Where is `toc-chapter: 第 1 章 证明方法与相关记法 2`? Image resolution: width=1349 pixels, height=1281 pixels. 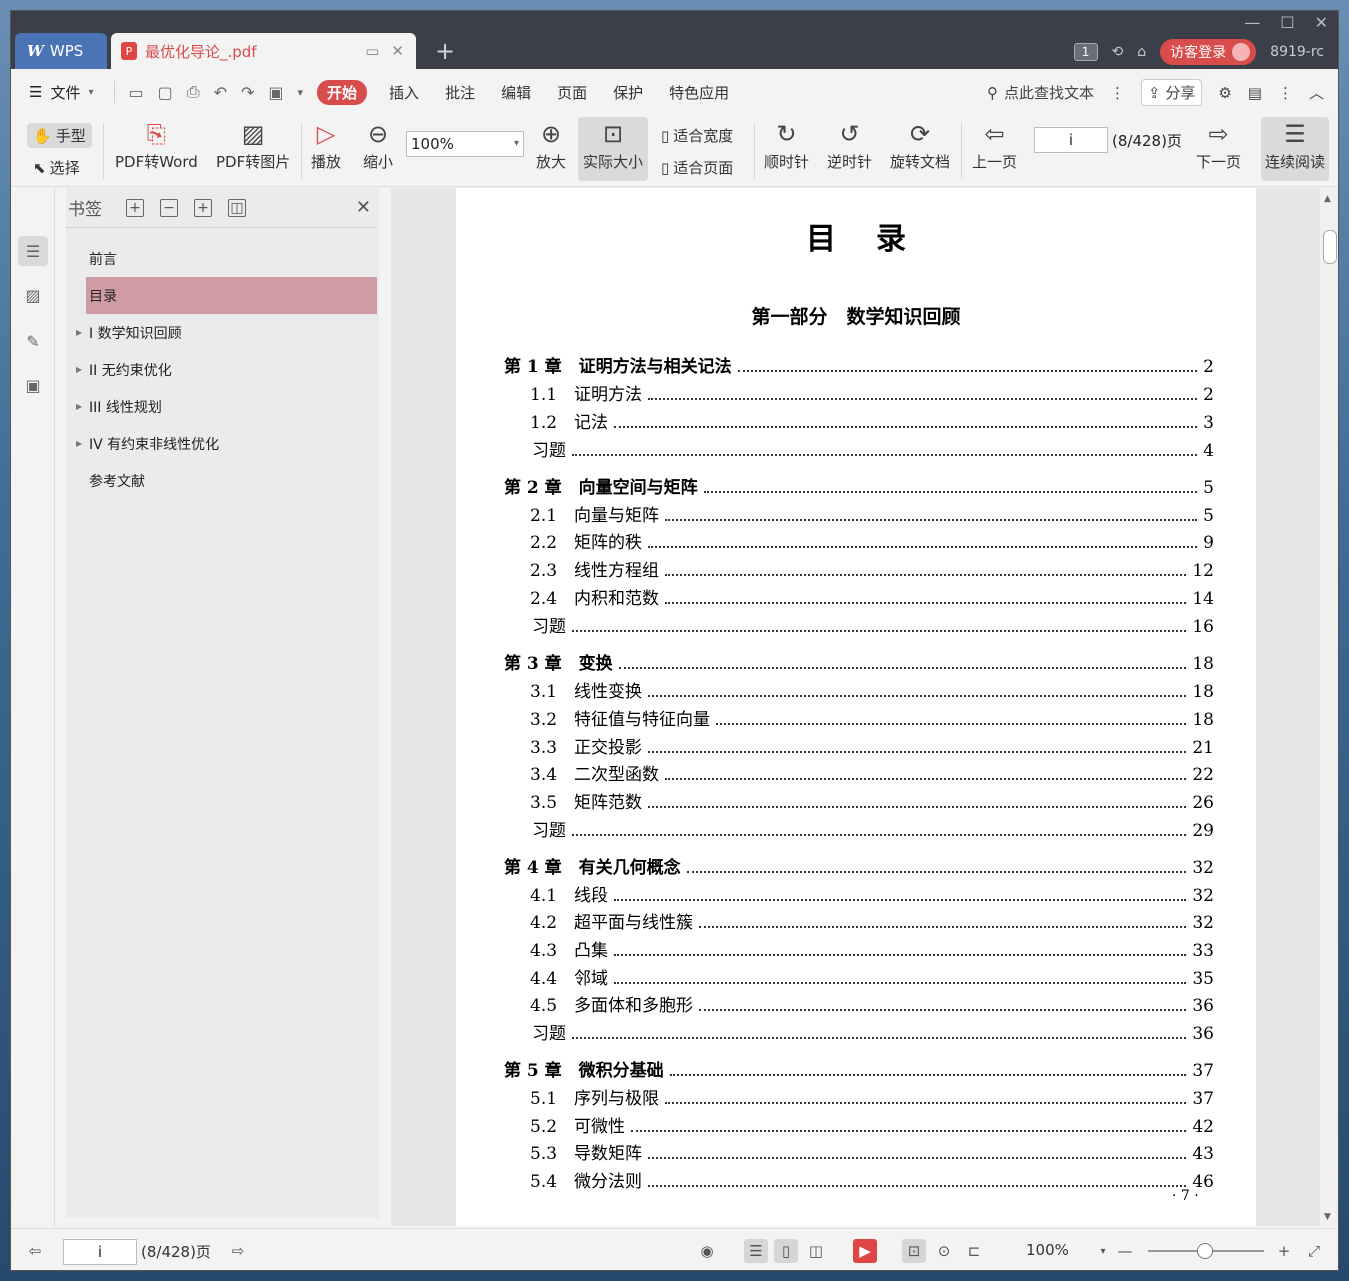
toc-chapter: 第 1 章 证明方法与相关记法 2 is located at coordinates (859, 364).